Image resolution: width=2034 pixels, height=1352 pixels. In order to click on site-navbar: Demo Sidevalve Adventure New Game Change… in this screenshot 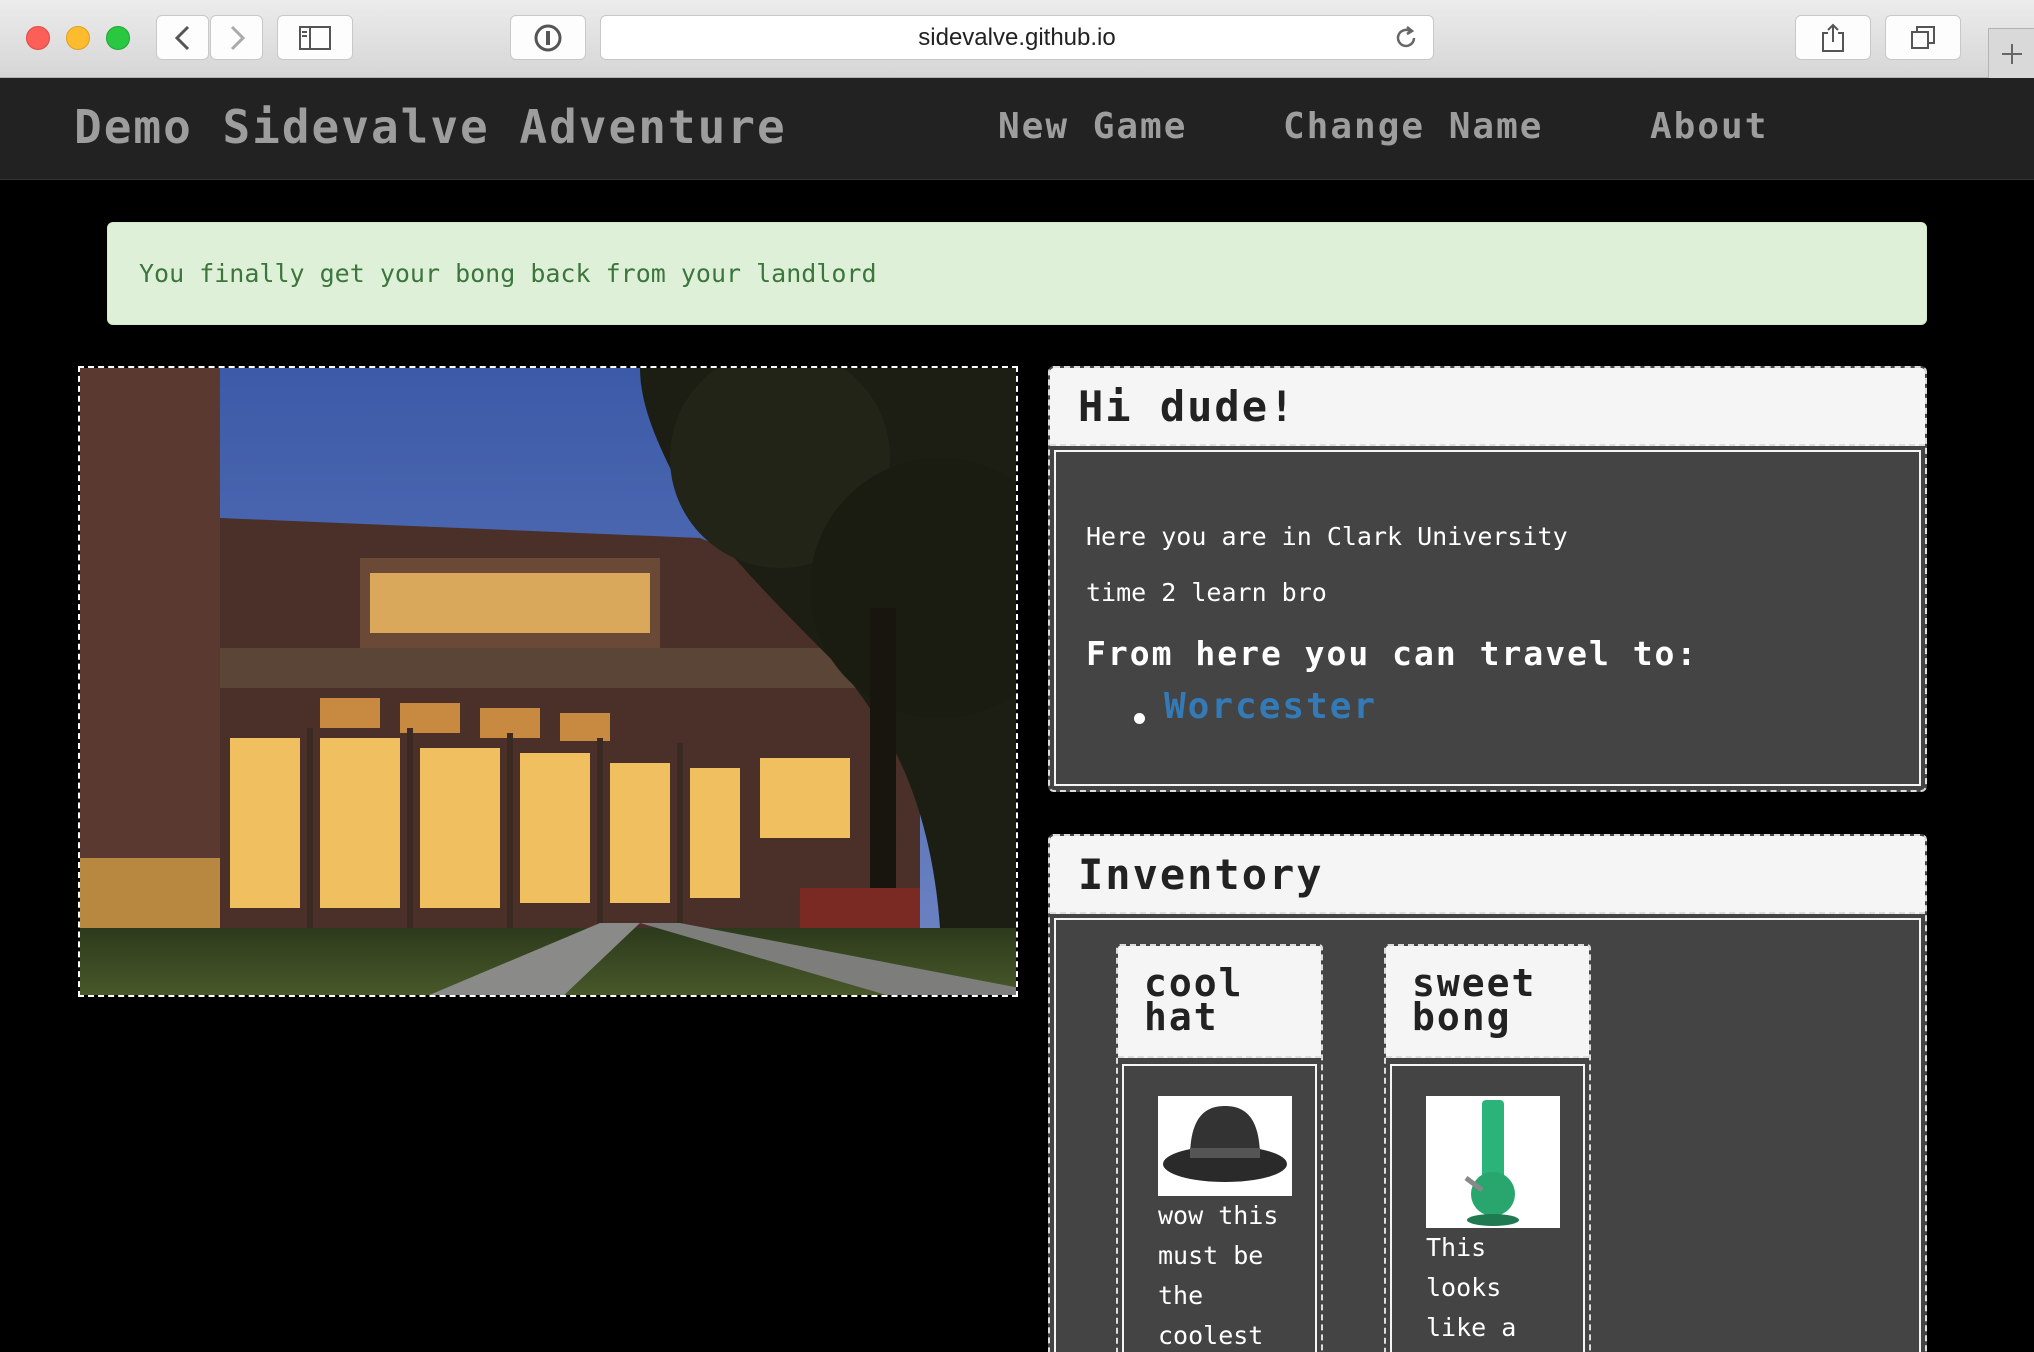, I will do `click(1017, 129)`.